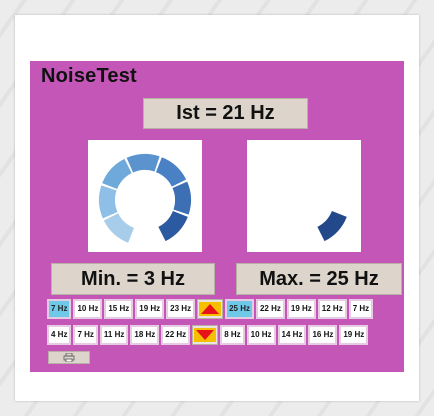 The height and width of the screenshot is (416, 434). Describe the element at coordinates (225, 113) in the screenshot. I see `current-frequency: Ist = 21 Hz` at that location.